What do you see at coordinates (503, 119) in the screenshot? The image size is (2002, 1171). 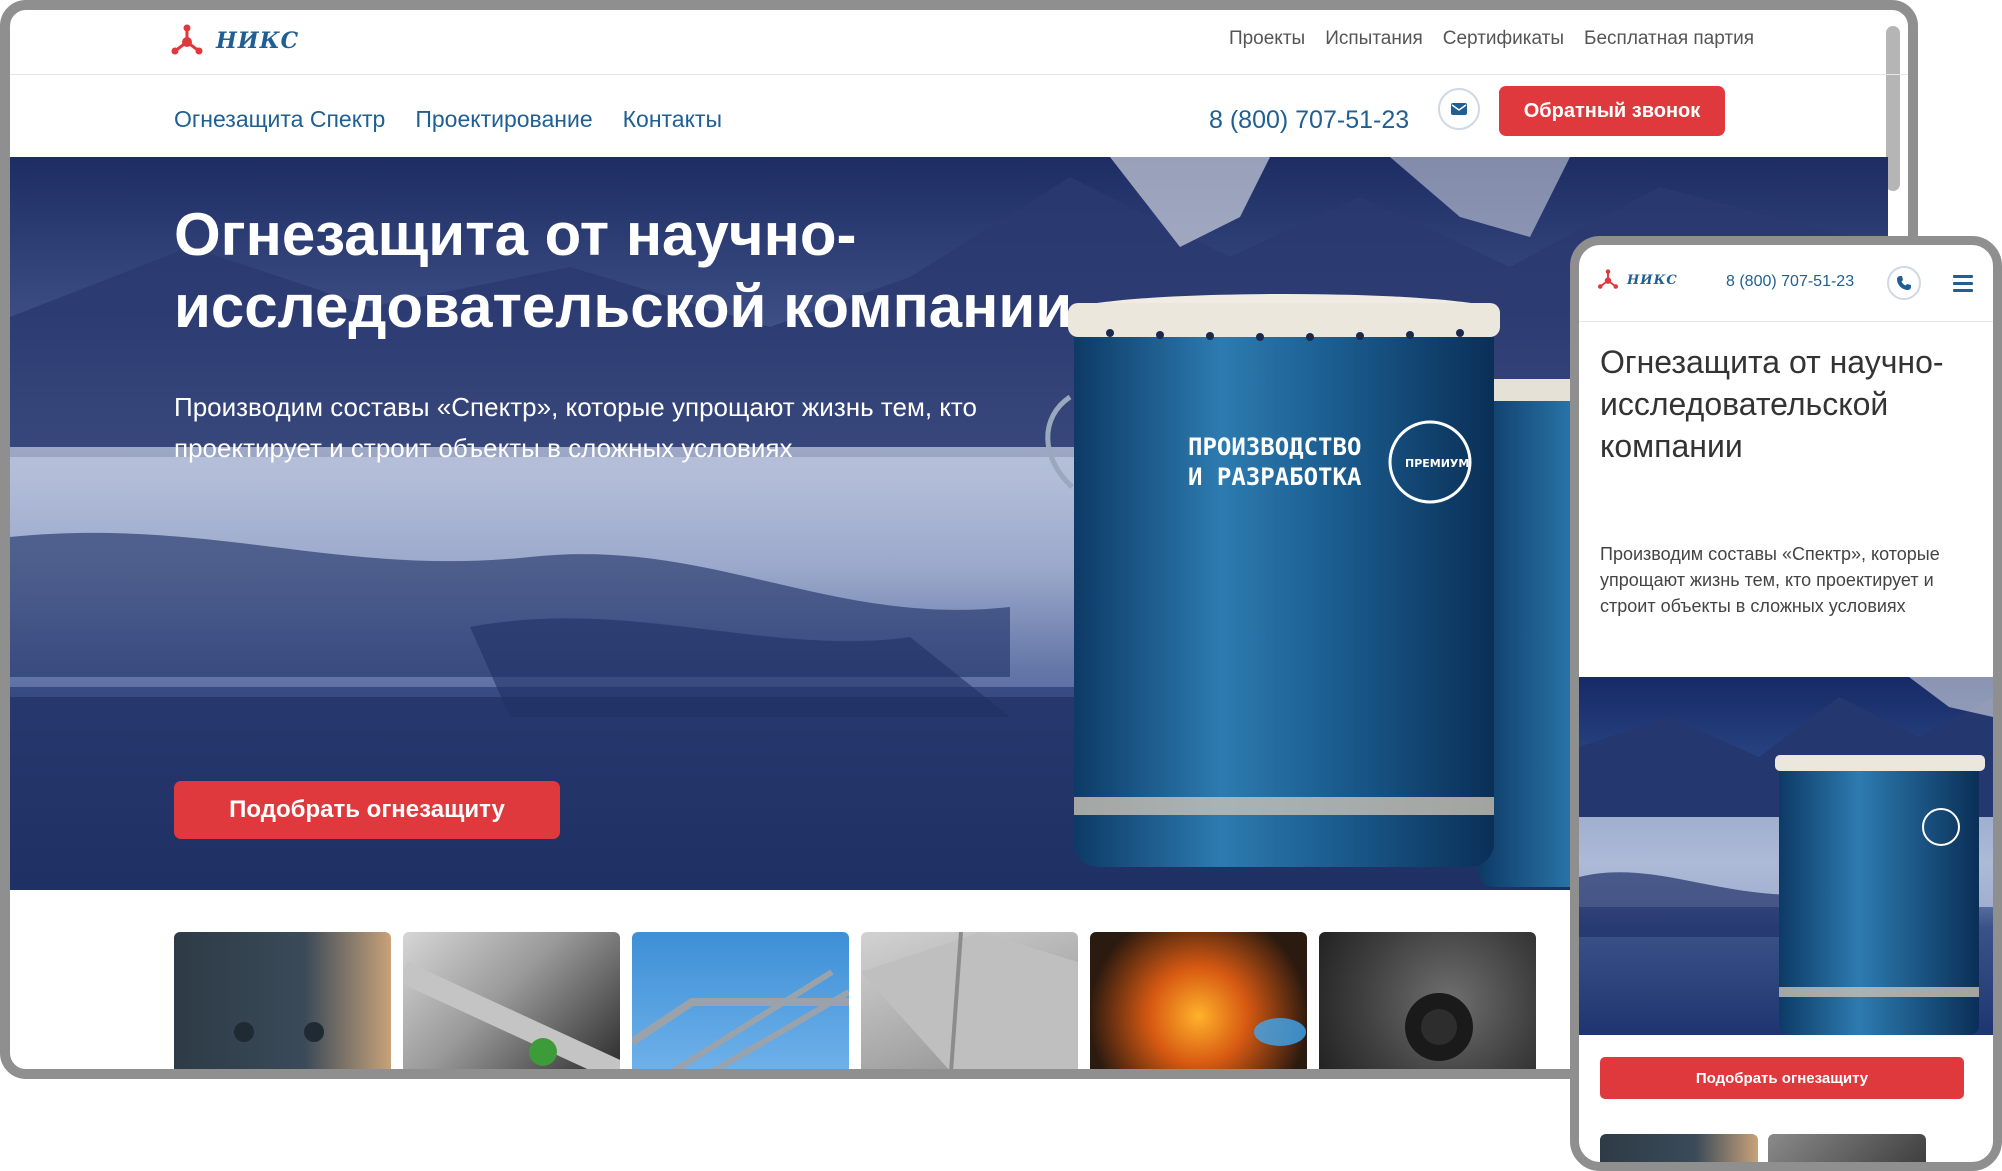 I see `nav-link-design: Проектирование` at bounding box center [503, 119].